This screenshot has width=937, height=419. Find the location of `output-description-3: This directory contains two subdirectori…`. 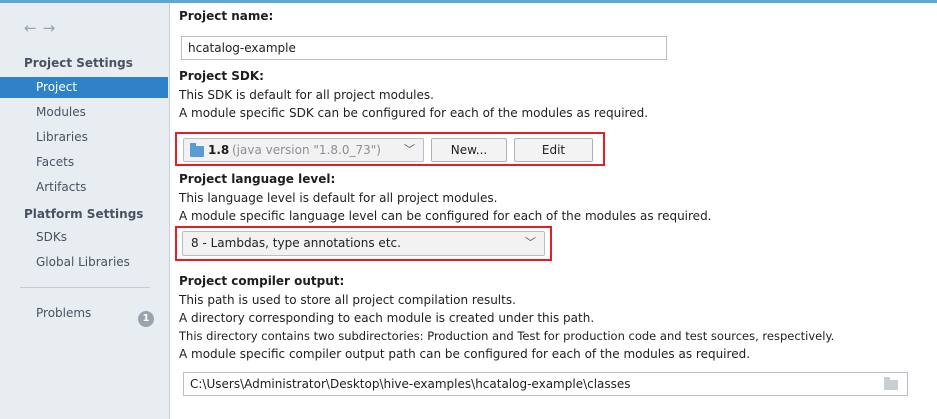

output-description-3: This directory contains two subdirectori… is located at coordinates (507, 336).